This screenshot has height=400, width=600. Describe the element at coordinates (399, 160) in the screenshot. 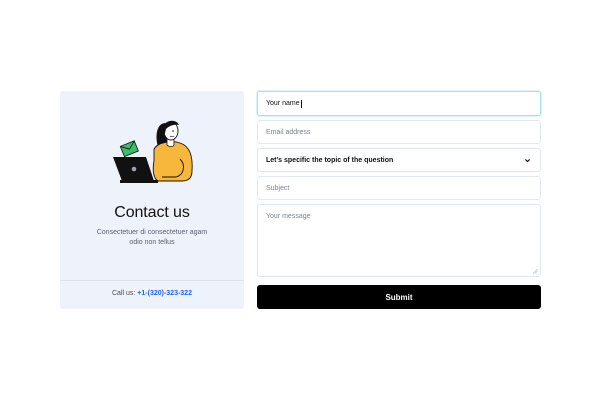

I see `topic-select: Let's specific the topic of the question` at that location.